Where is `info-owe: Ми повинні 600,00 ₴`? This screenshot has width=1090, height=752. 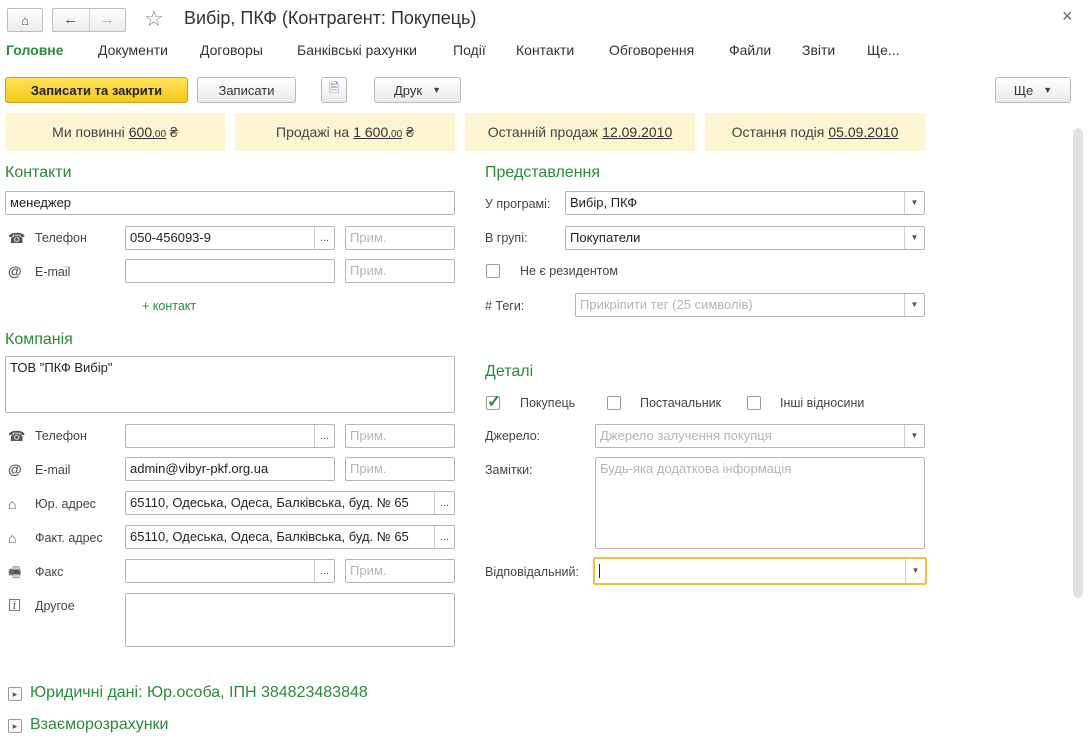 info-owe: Ми повинні 600,00 ₴ is located at coordinates (115, 132).